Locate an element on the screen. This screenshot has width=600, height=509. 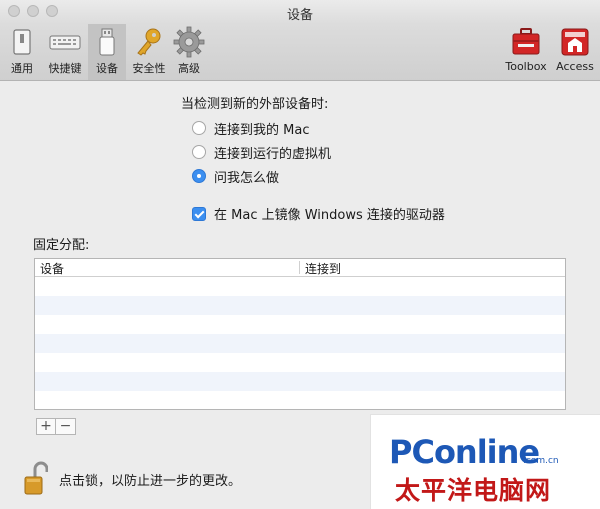
lock-hint-text: 点击锁，以防止进一步的更改。 is located at coordinates (150, 481).